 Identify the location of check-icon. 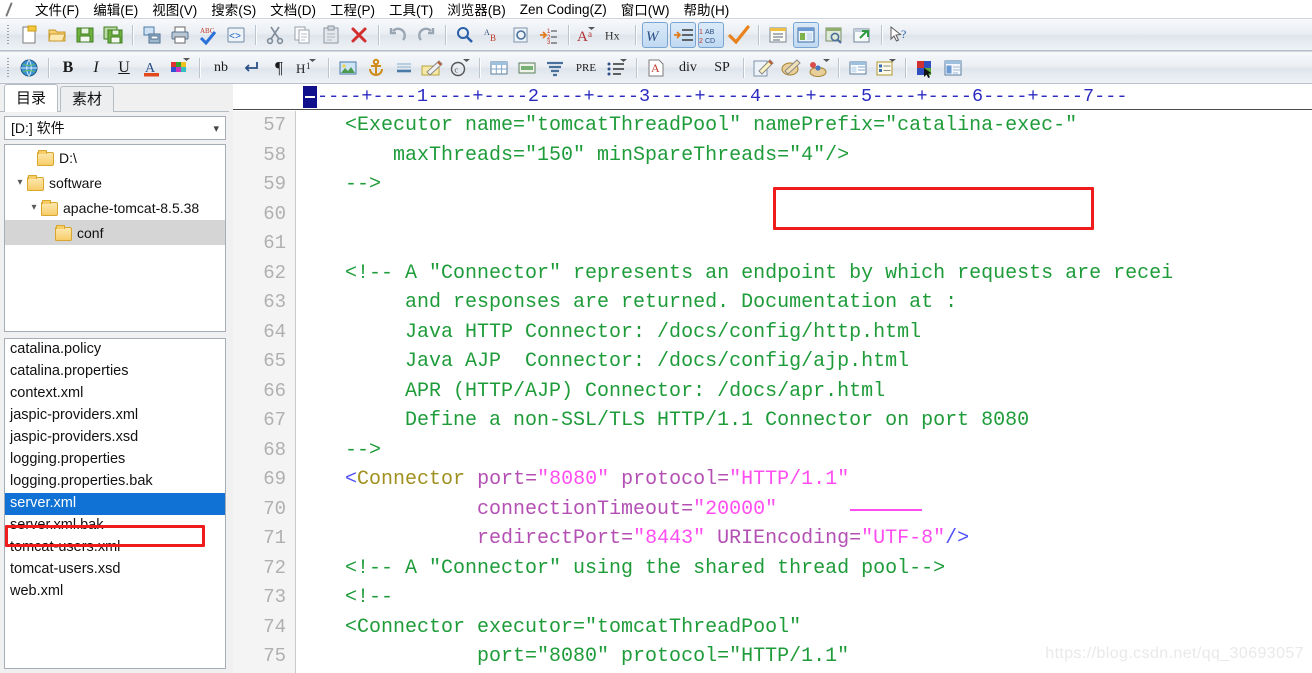
(739, 35).